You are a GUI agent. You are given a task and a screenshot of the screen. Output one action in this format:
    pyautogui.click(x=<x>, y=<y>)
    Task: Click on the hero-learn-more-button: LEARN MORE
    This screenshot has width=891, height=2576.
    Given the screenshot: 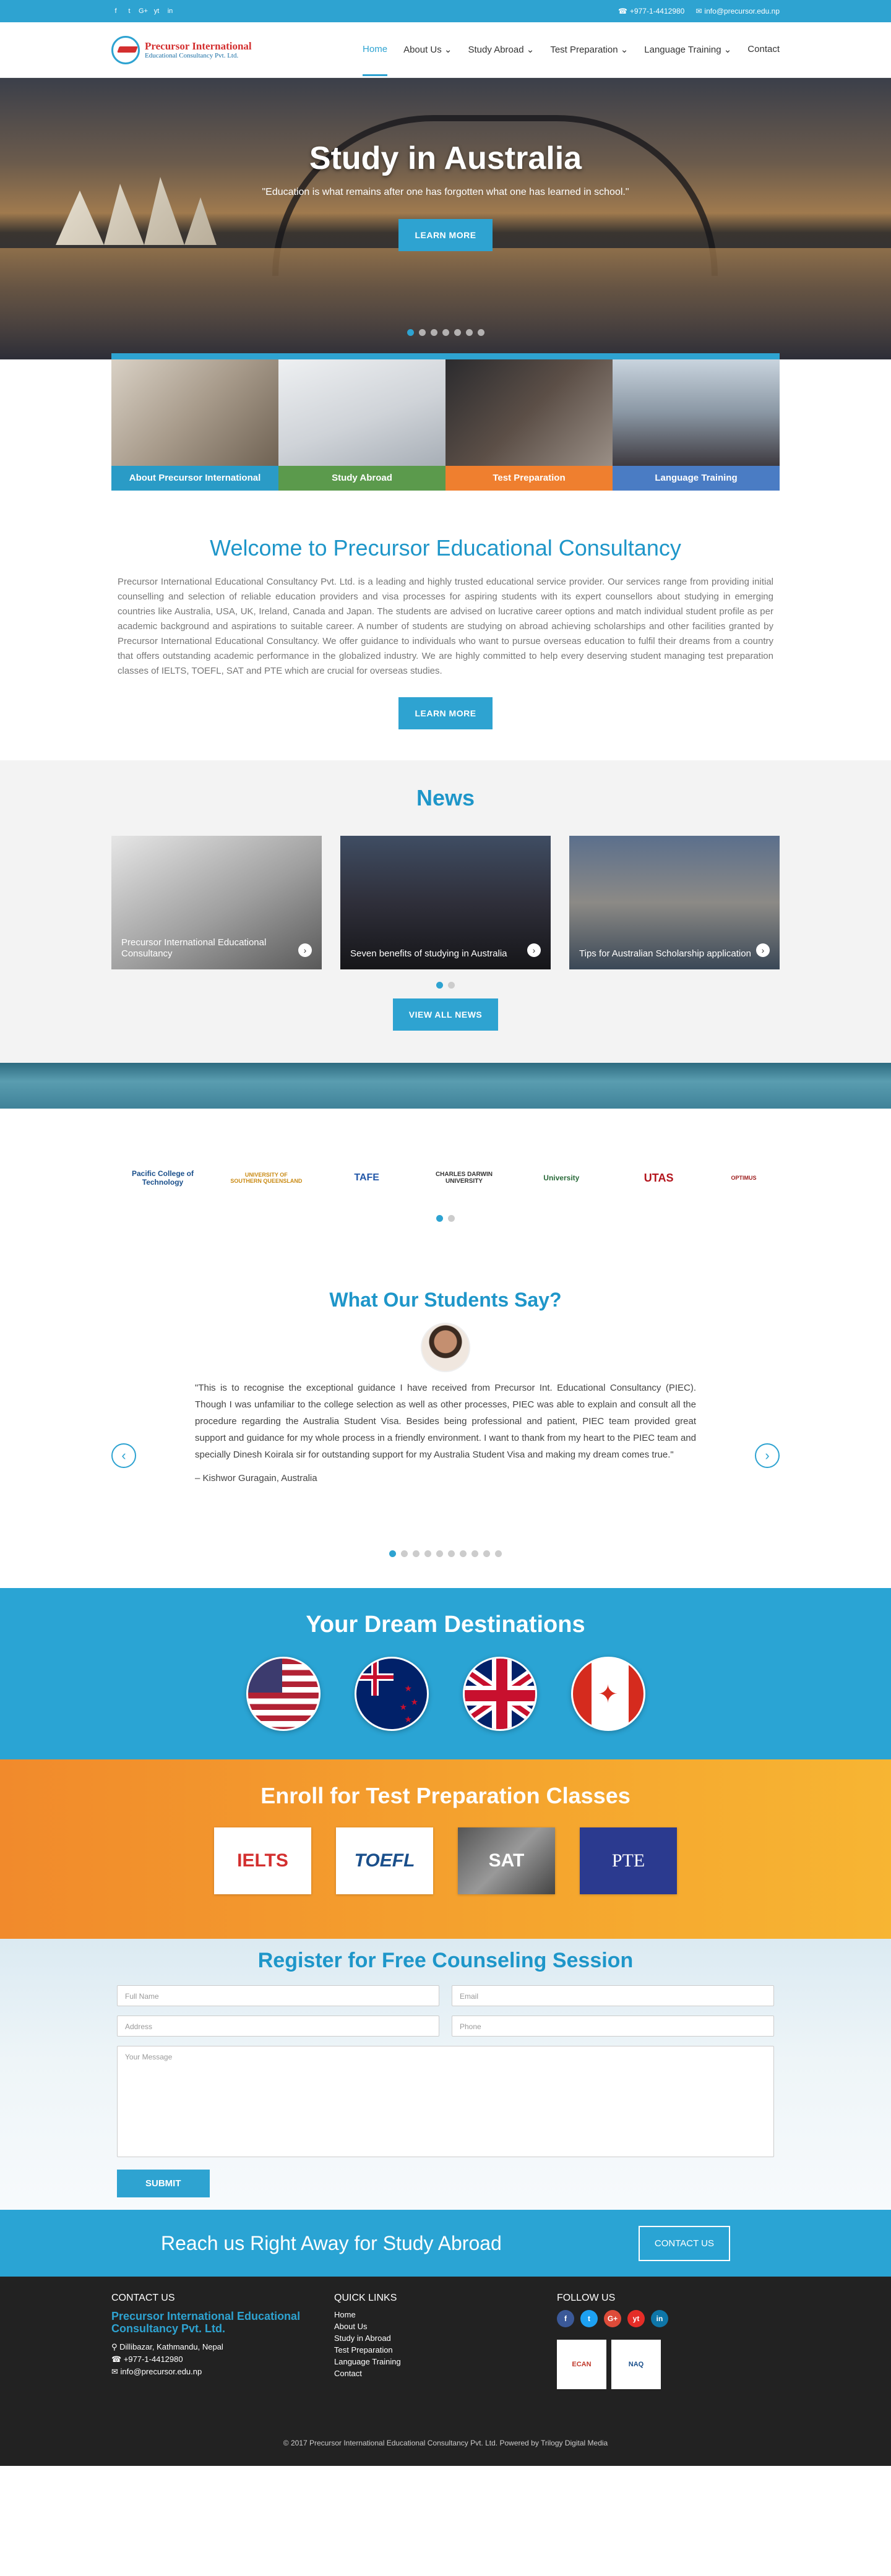 What is the action you would take?
    pyautogui.click(x=445, y=235)
    